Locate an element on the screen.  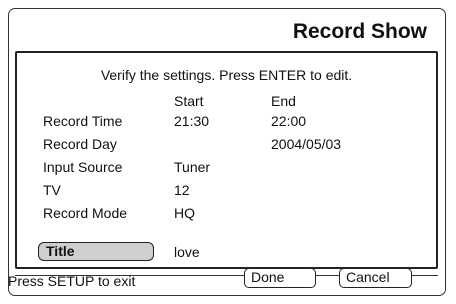
row-label-record-mode: Record Mode is located at coordinates (85, 213).